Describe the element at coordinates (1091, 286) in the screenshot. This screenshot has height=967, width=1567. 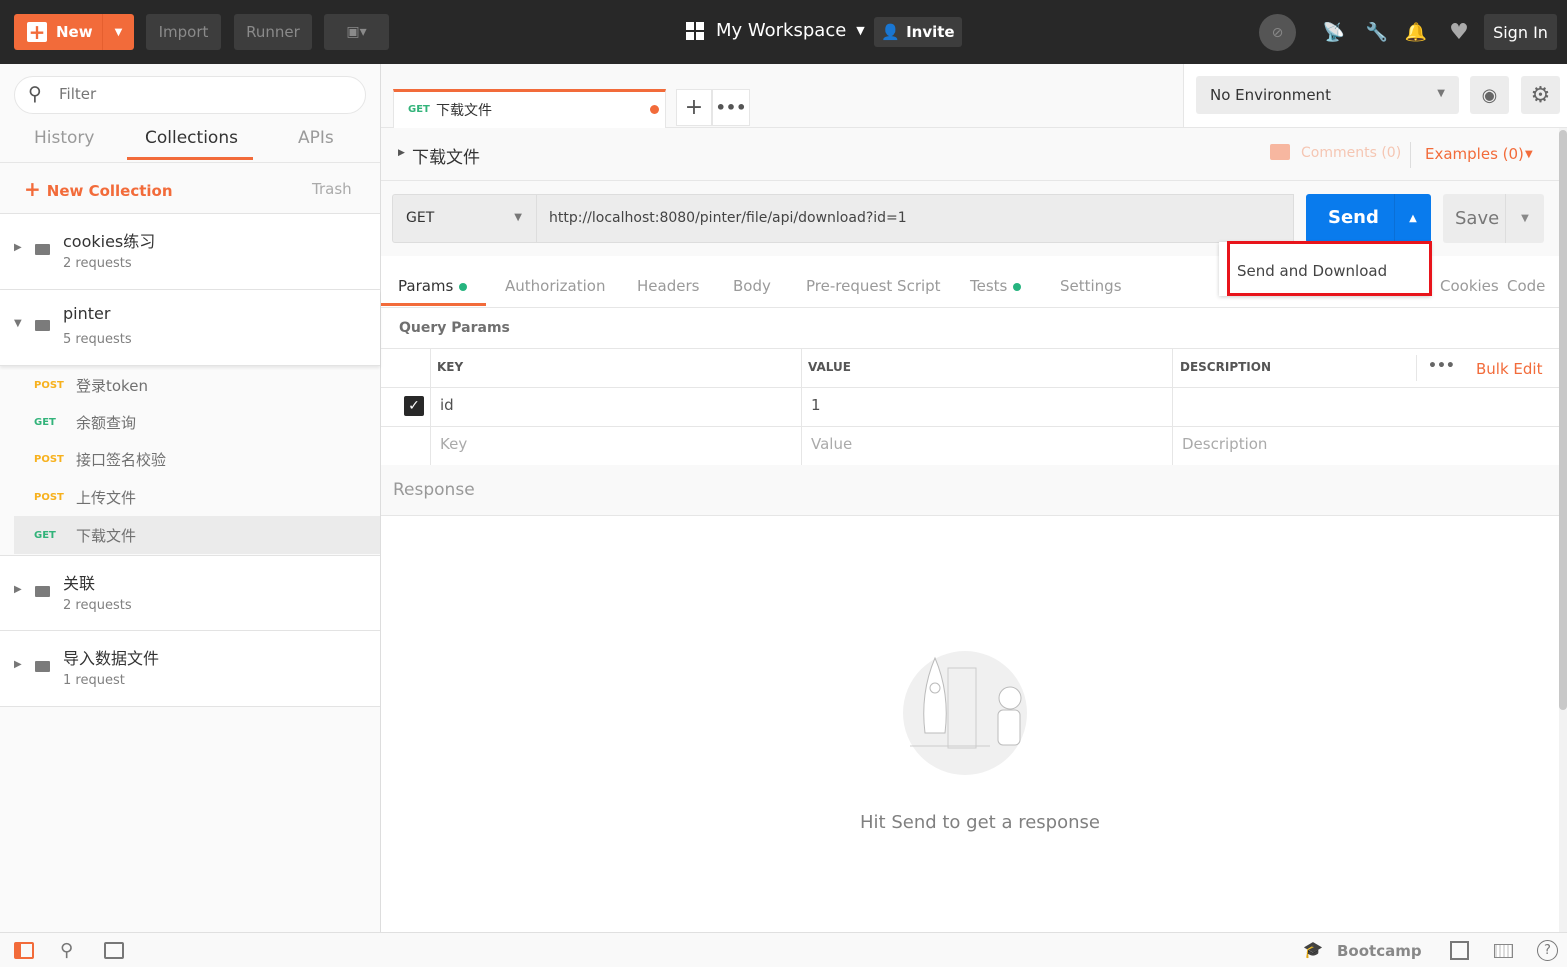
I see `tab-settings: Settings` at that location.